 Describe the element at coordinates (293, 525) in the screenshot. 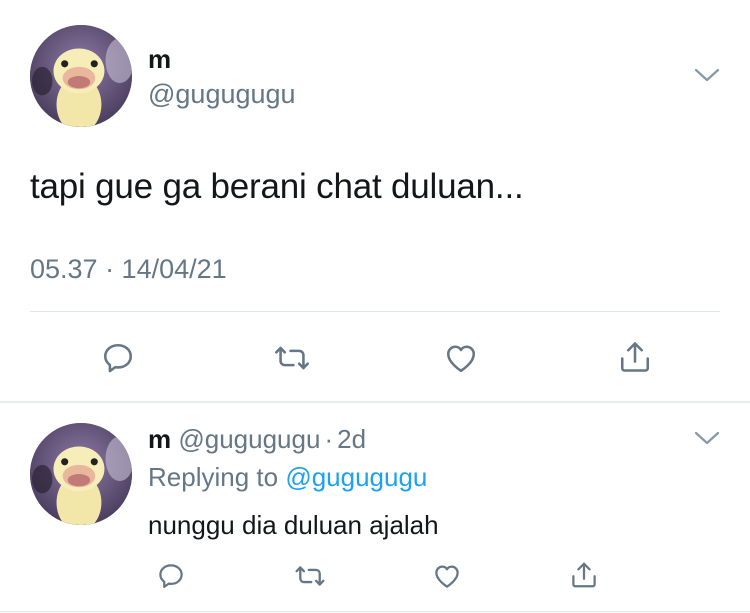

I see `reply-text: nunggu dia duluan ajalah` at that location.